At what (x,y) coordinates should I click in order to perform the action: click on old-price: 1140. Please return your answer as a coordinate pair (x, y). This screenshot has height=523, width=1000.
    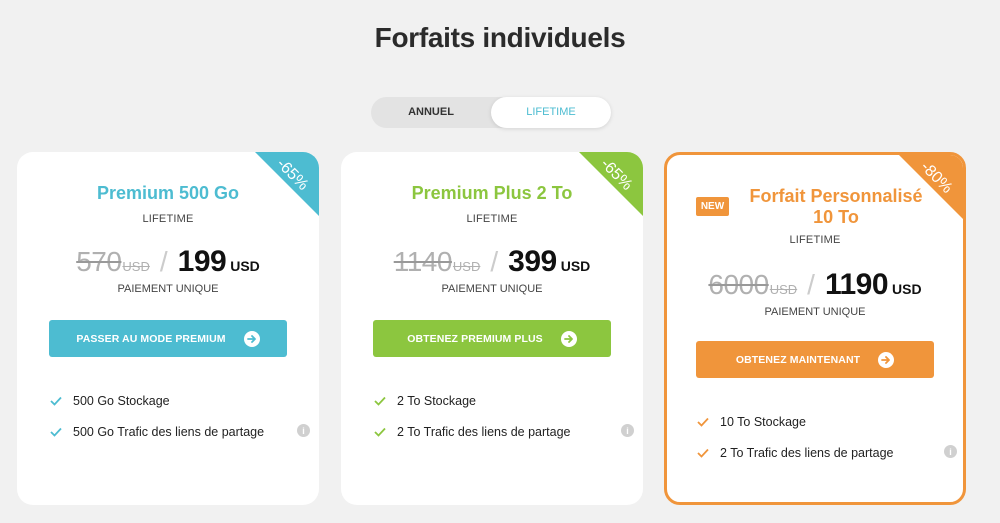
    Looking at the image, I should click on (423, 261).